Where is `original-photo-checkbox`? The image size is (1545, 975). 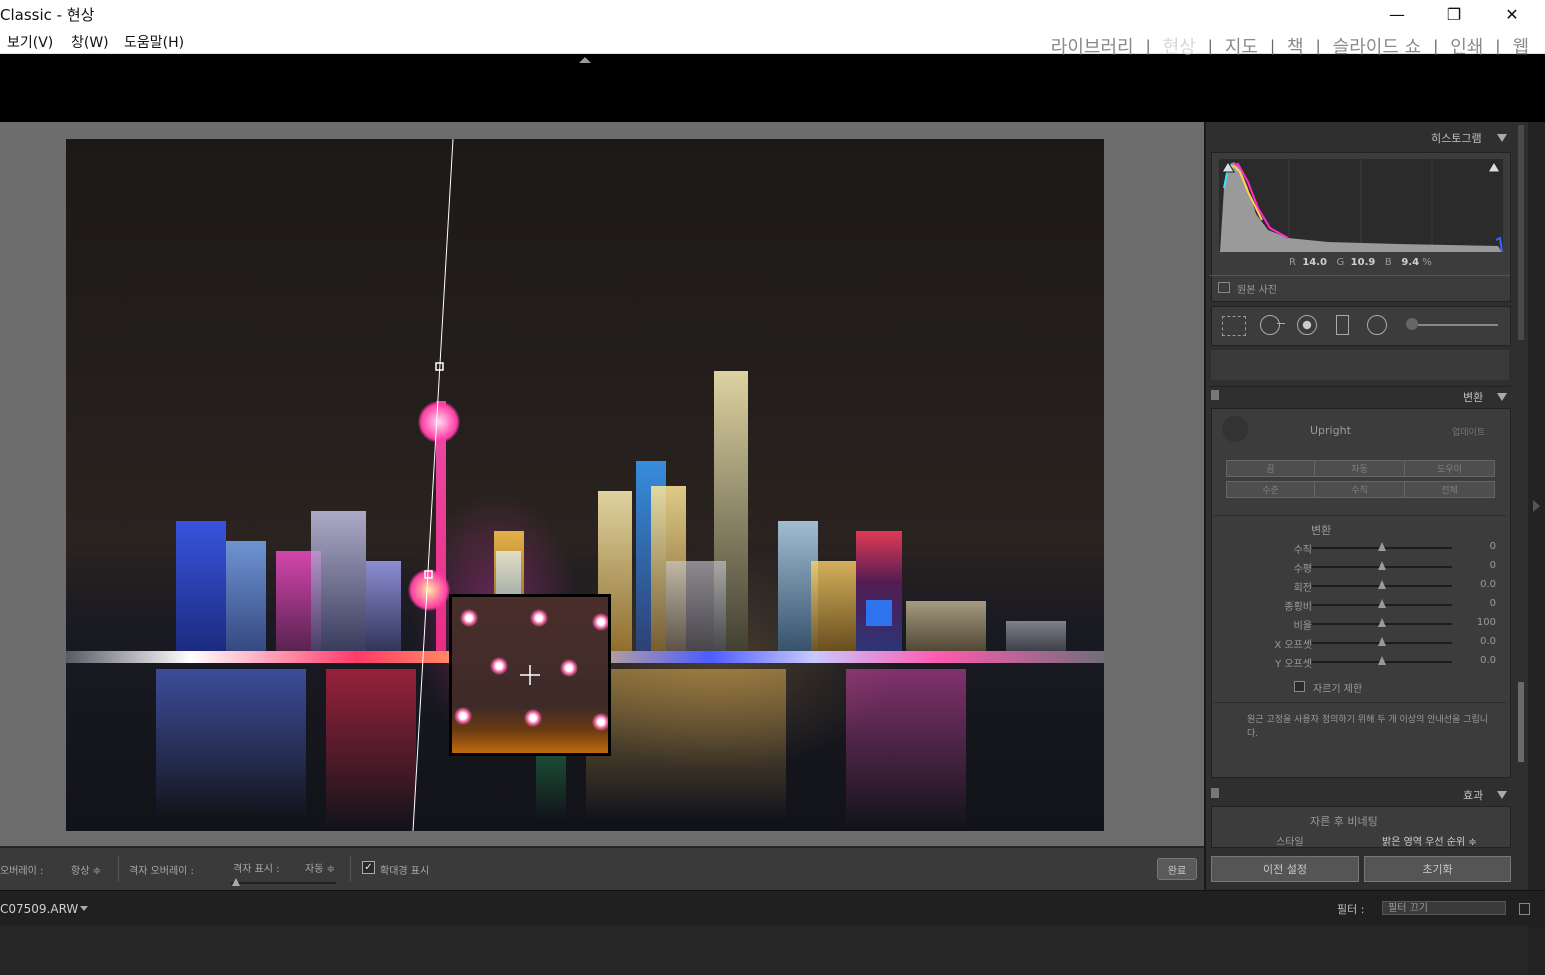
original-photo-checkbox is located at coordinates (1224, 287).